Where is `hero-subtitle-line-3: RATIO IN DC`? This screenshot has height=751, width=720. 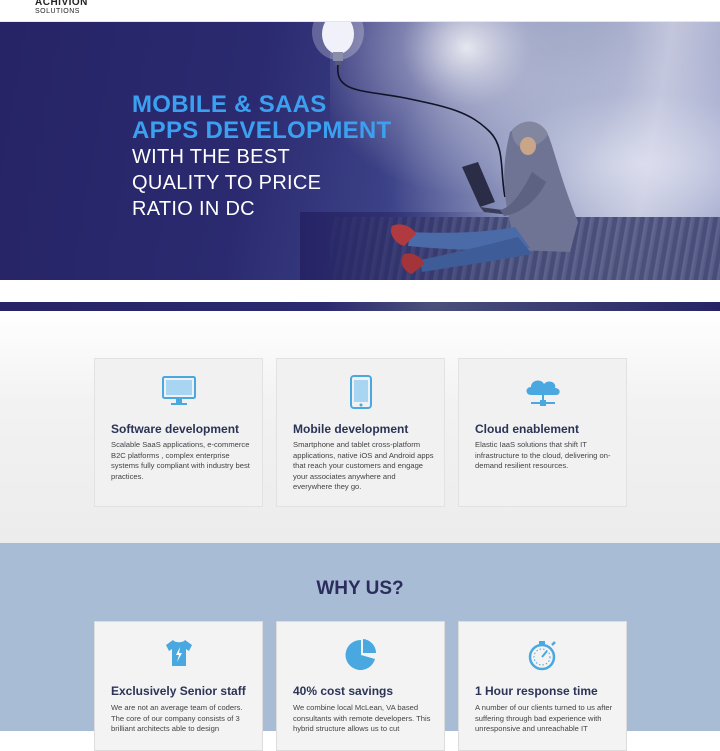
hero-subtitle-line-3: RATIO IN DC is located at coordinates (193, 209).